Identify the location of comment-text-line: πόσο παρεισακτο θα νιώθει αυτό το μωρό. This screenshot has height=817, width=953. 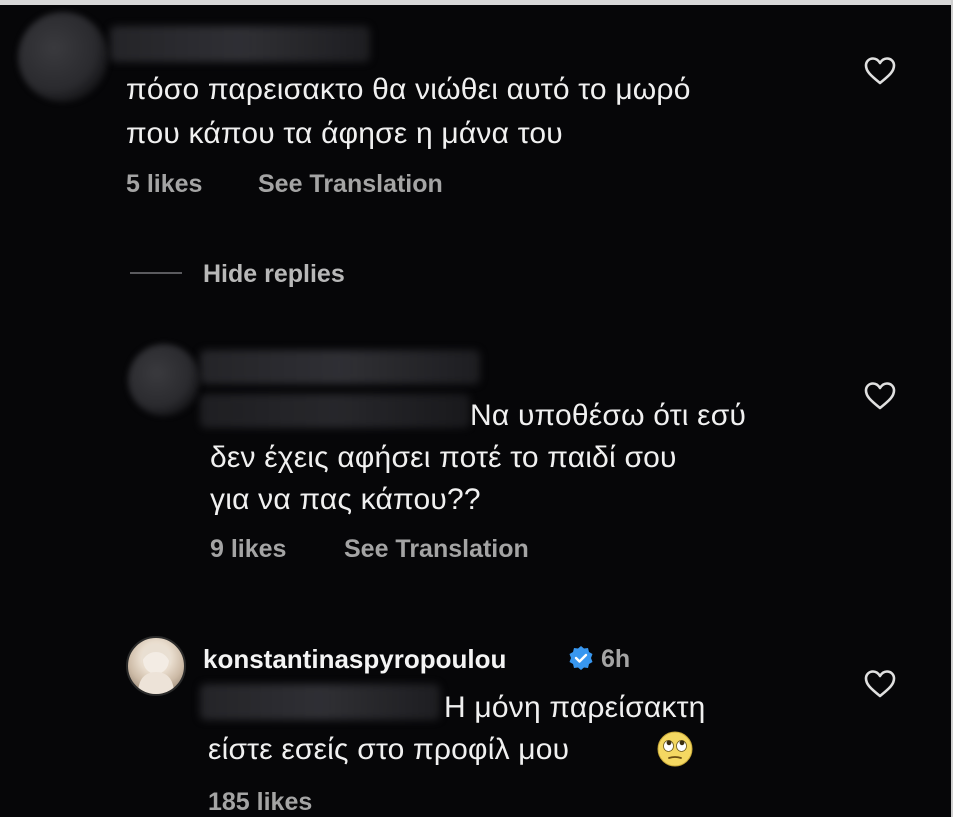
(408, 89).